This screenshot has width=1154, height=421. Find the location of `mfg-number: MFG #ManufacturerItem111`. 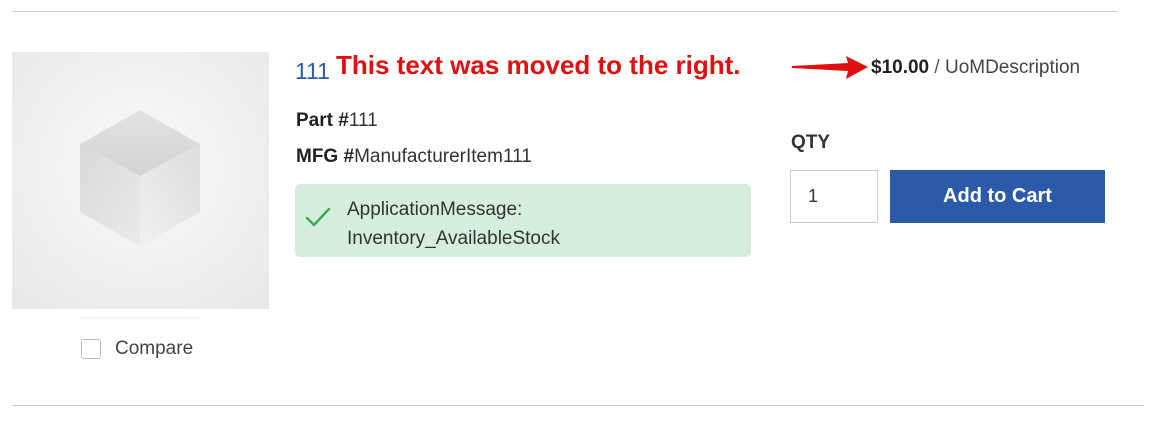

mfg-number: MFG #ManufacturerItem111 is located at coordinates (414, 157).